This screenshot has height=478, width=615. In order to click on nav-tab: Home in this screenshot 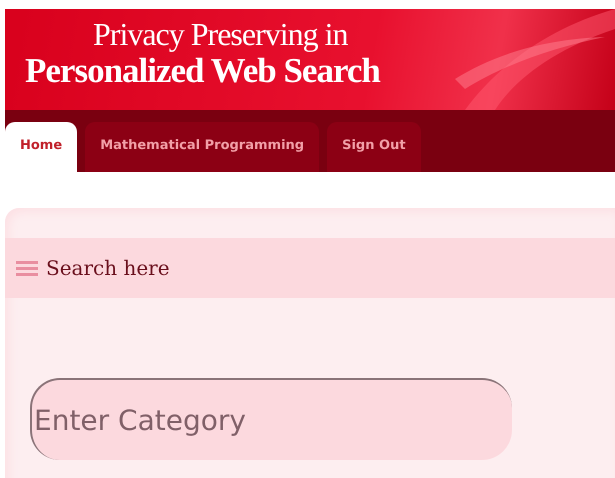, I will do `click(41, 147)`.